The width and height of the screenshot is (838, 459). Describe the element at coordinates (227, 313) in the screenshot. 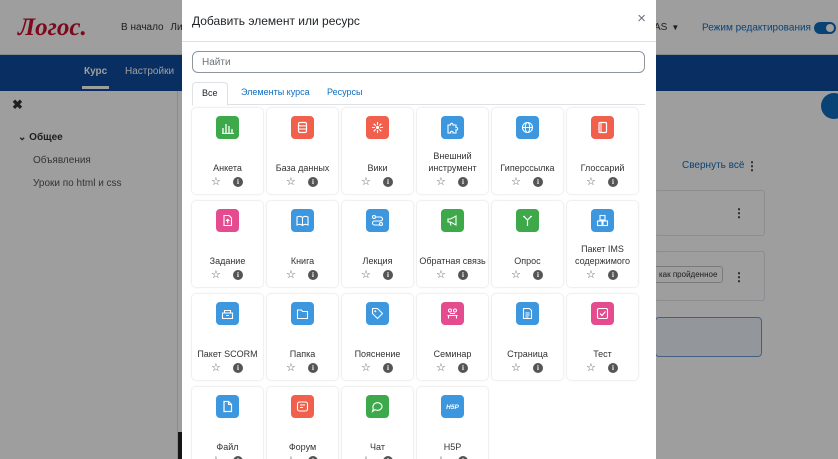

I see `scorm-box-icon` at that location.